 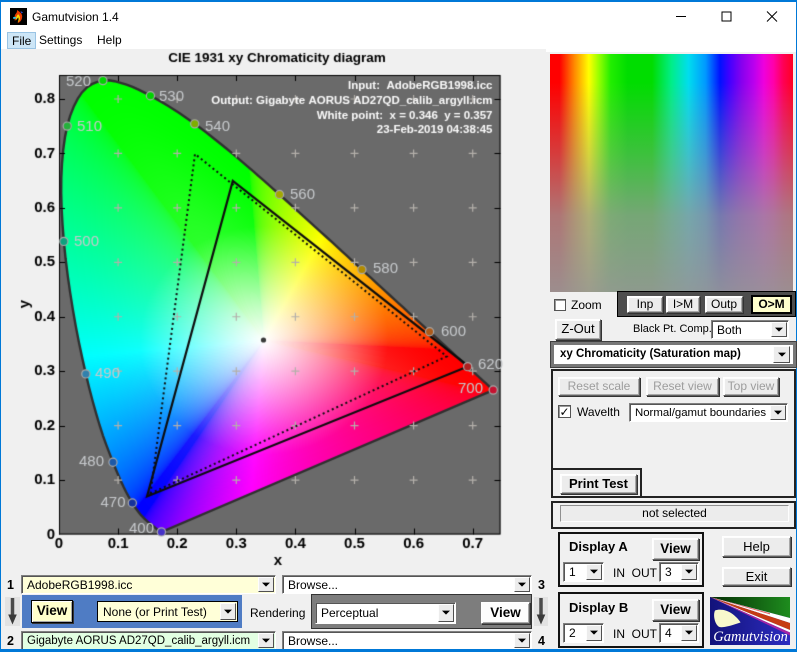 I want to click on svg-text: Gamutvision, so click(x=750, y=637).